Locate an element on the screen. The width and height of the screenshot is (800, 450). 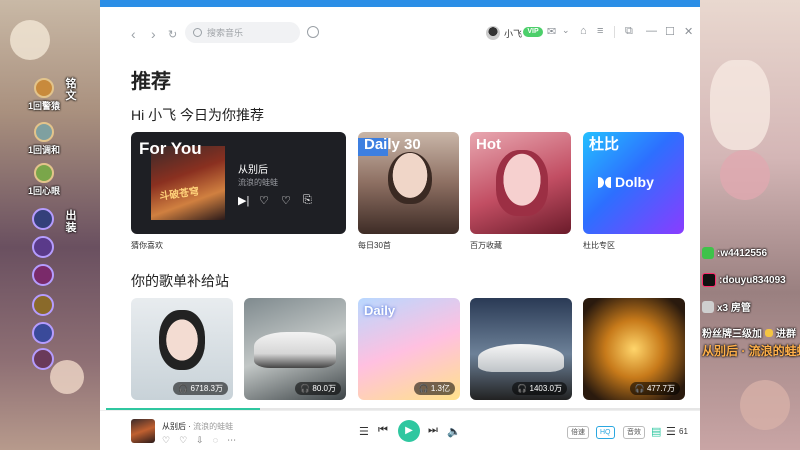
player-artist: 流浪的蛙蛙 is located at coordinates (213, 426).